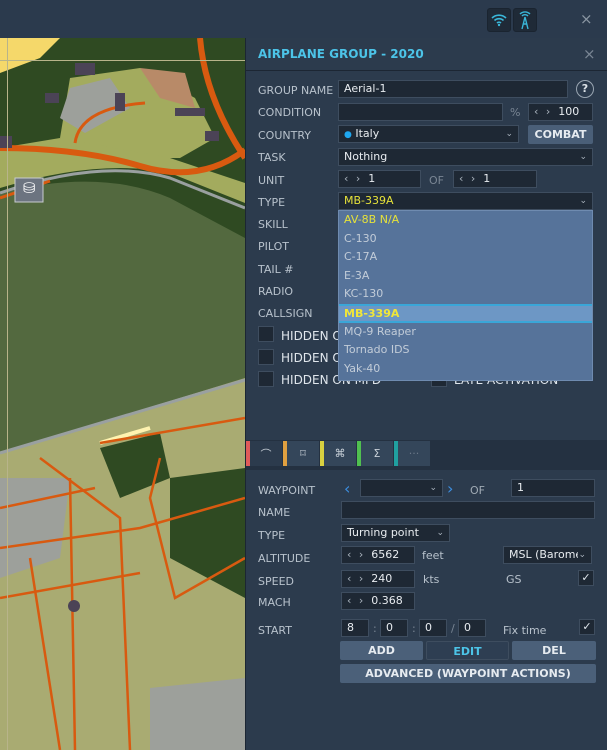 Image resolution: width=607 pixels, height=750 pixels. I want to click on waypoint-name-input, so click(468, 510).